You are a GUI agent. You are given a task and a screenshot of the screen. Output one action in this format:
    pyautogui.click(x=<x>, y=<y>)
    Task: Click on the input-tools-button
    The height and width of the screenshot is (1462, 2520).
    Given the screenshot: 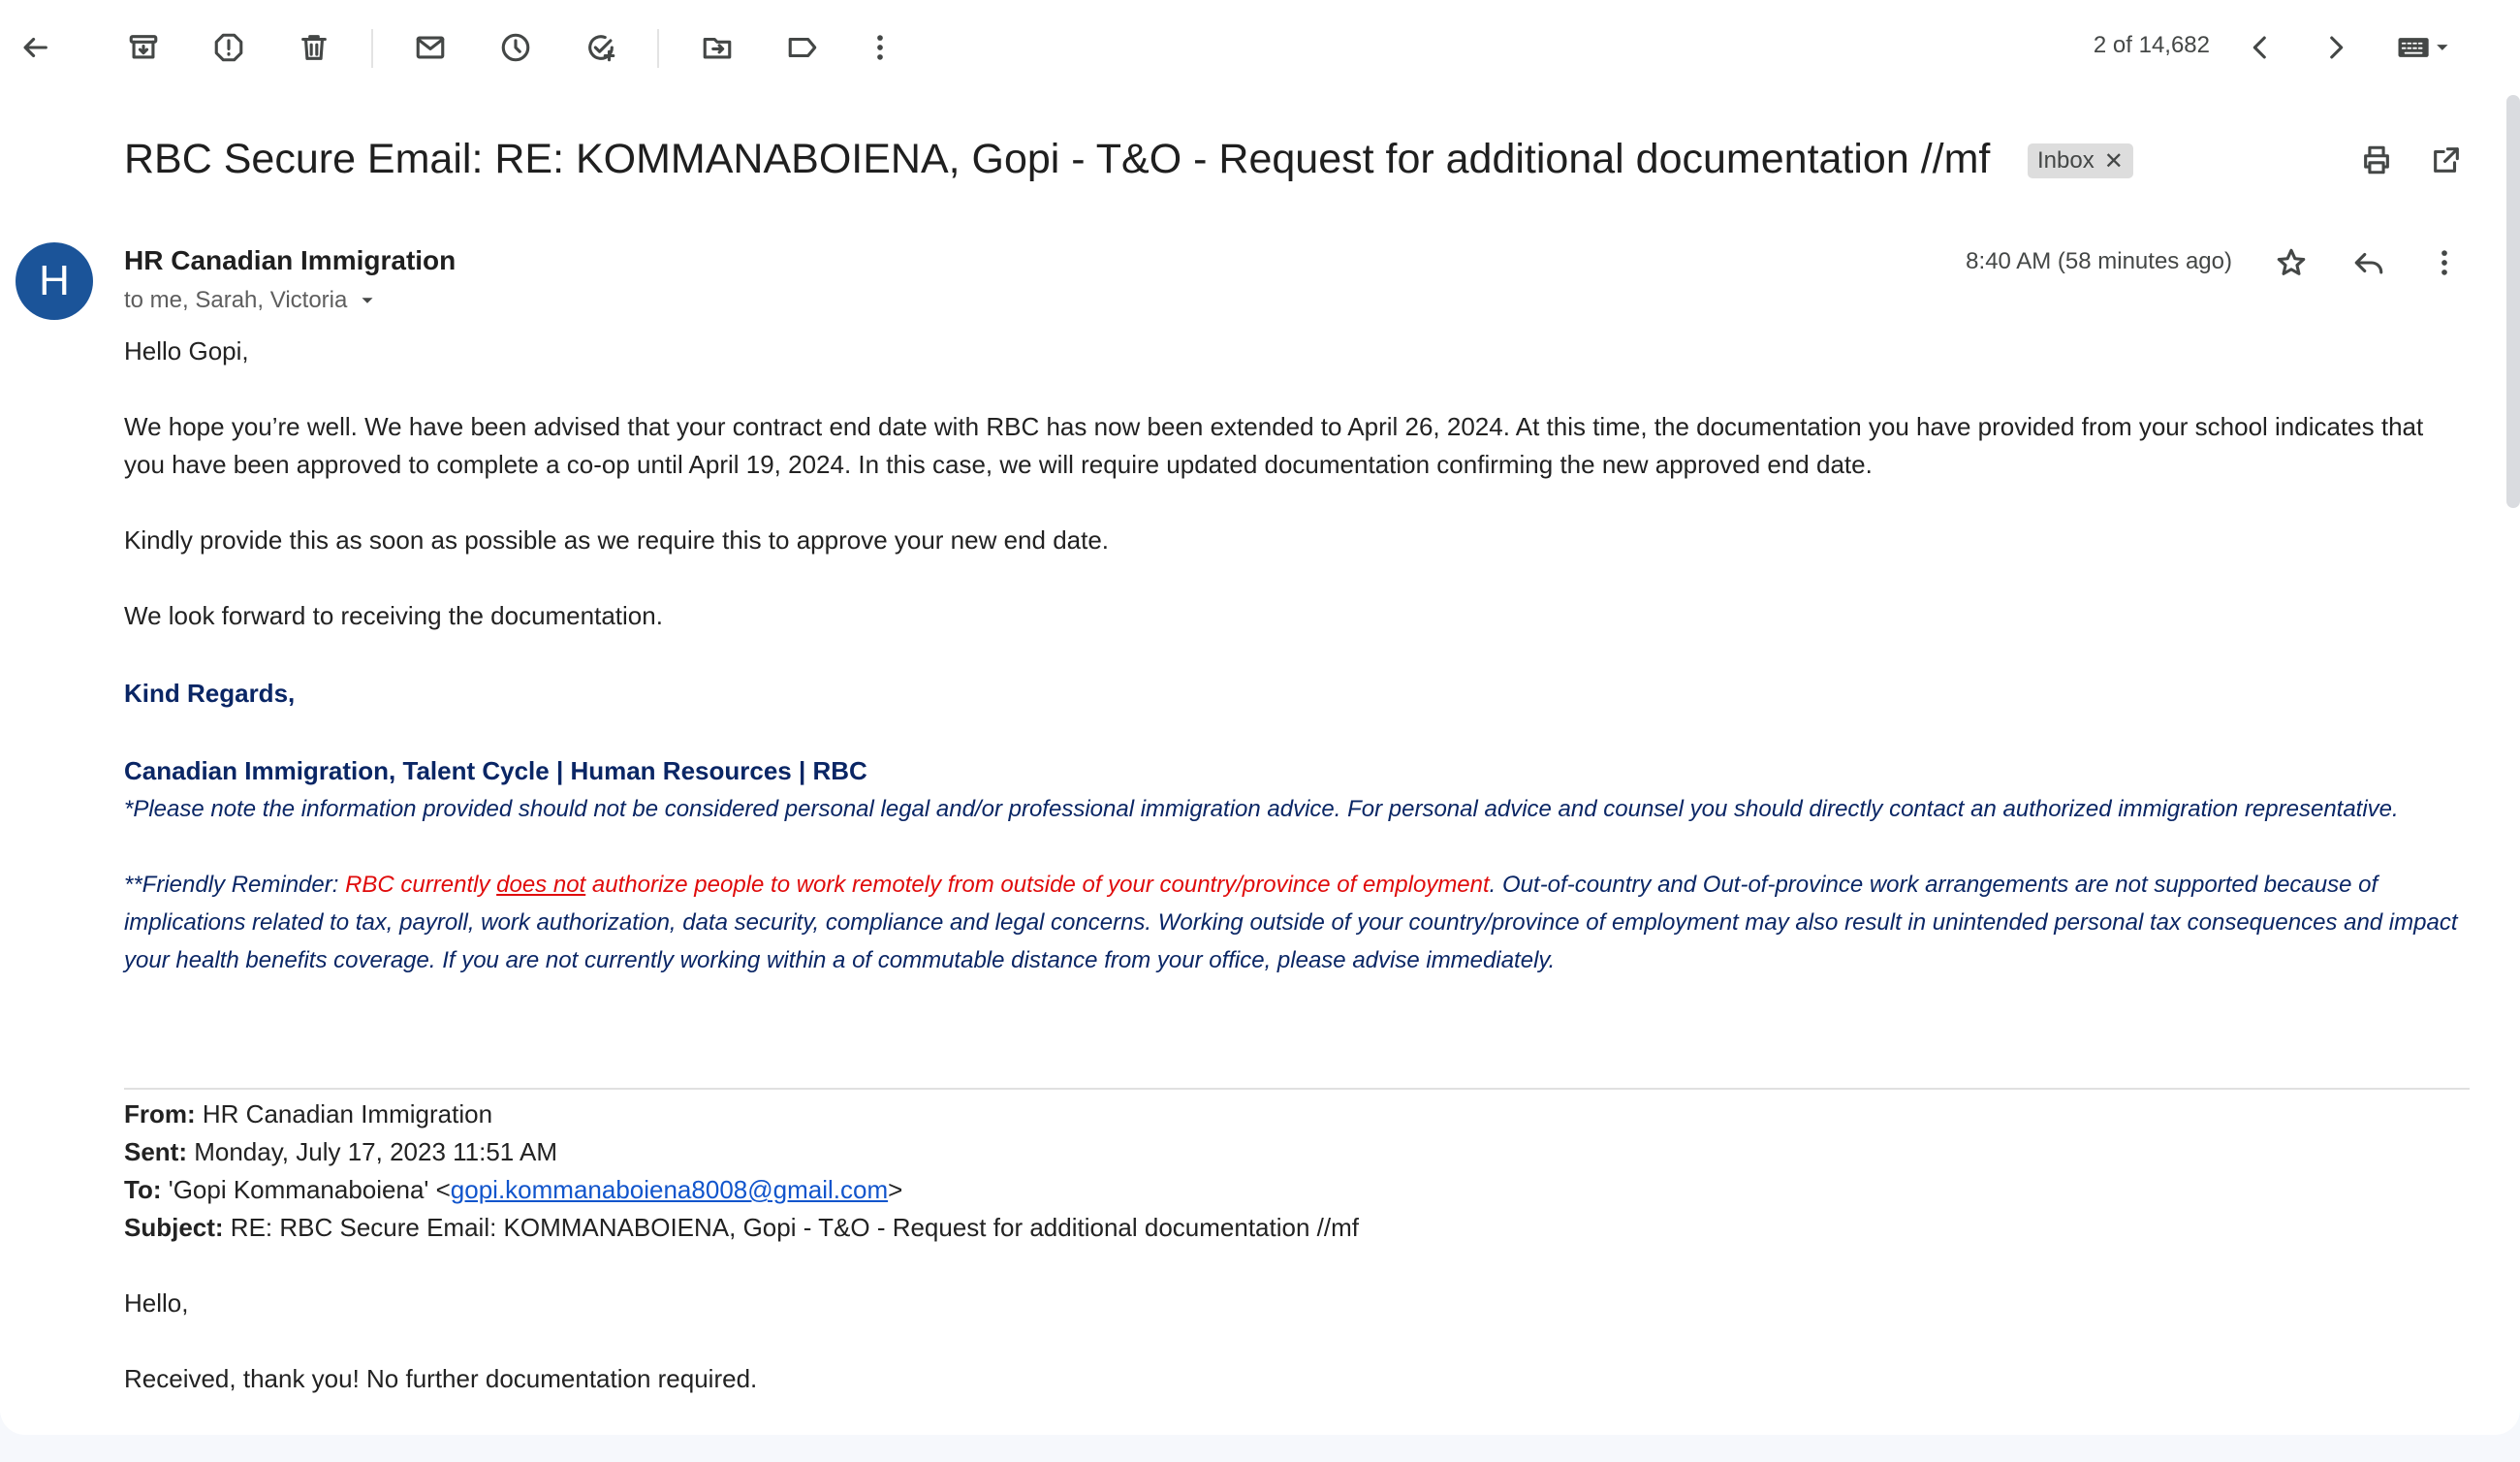 What is the action you would take?
    pyautogui.click(x=2423, y=47)
    